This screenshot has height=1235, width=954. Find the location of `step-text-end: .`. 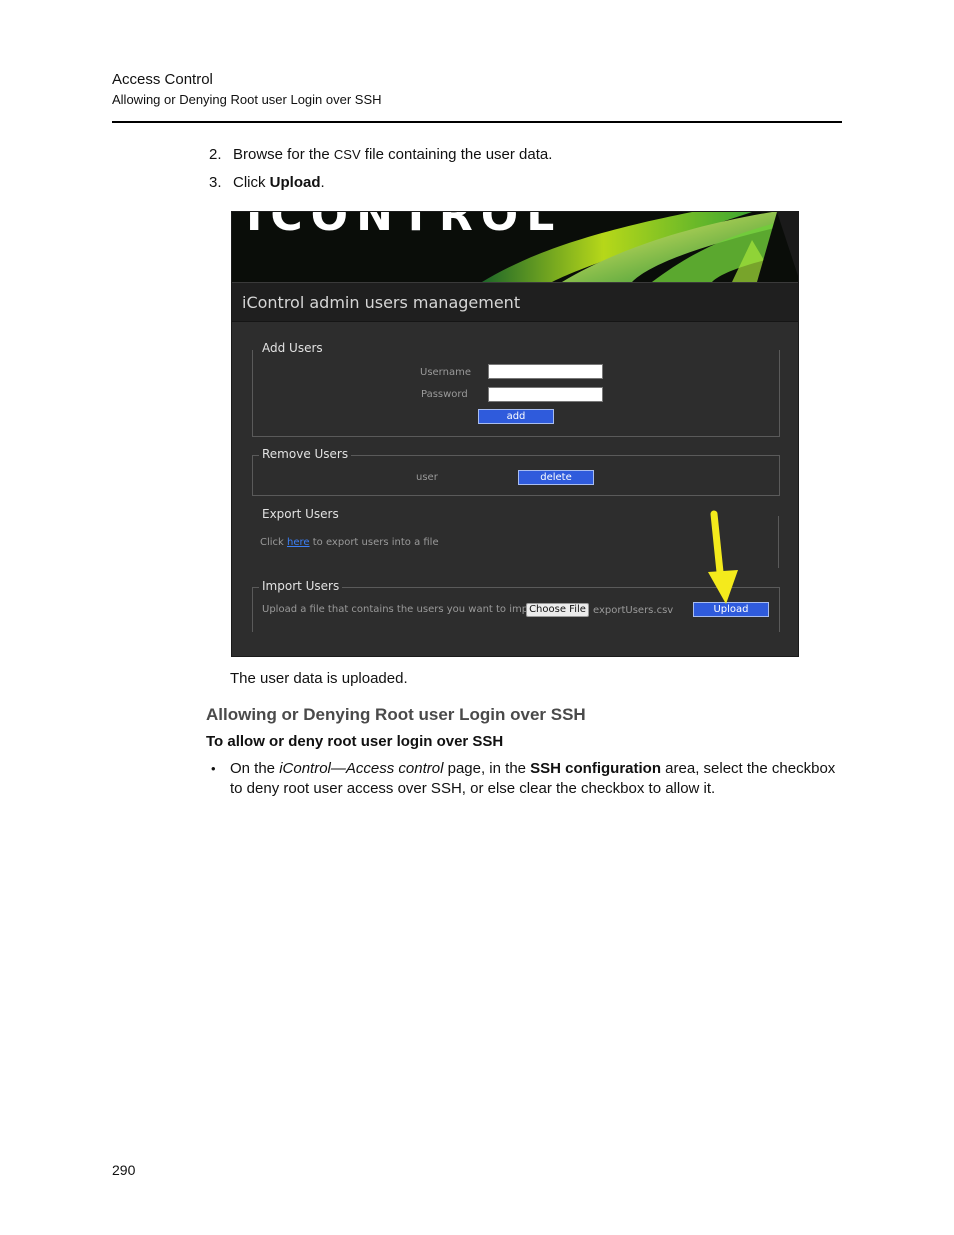

step-text-end: . is located at coordinates (322, 182).